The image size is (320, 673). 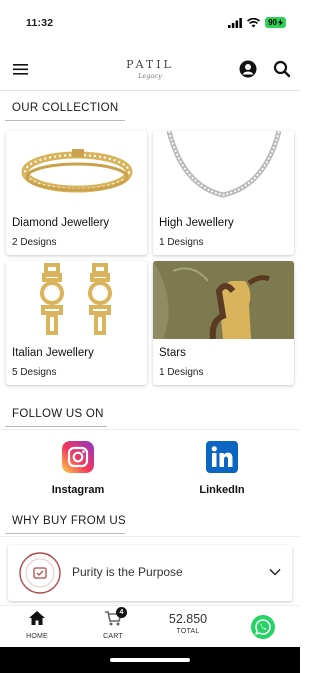 I want to click on collection-card-diamond-jewellery: Diamond Jewellery 2 Designs, so click(x=76, y=193).